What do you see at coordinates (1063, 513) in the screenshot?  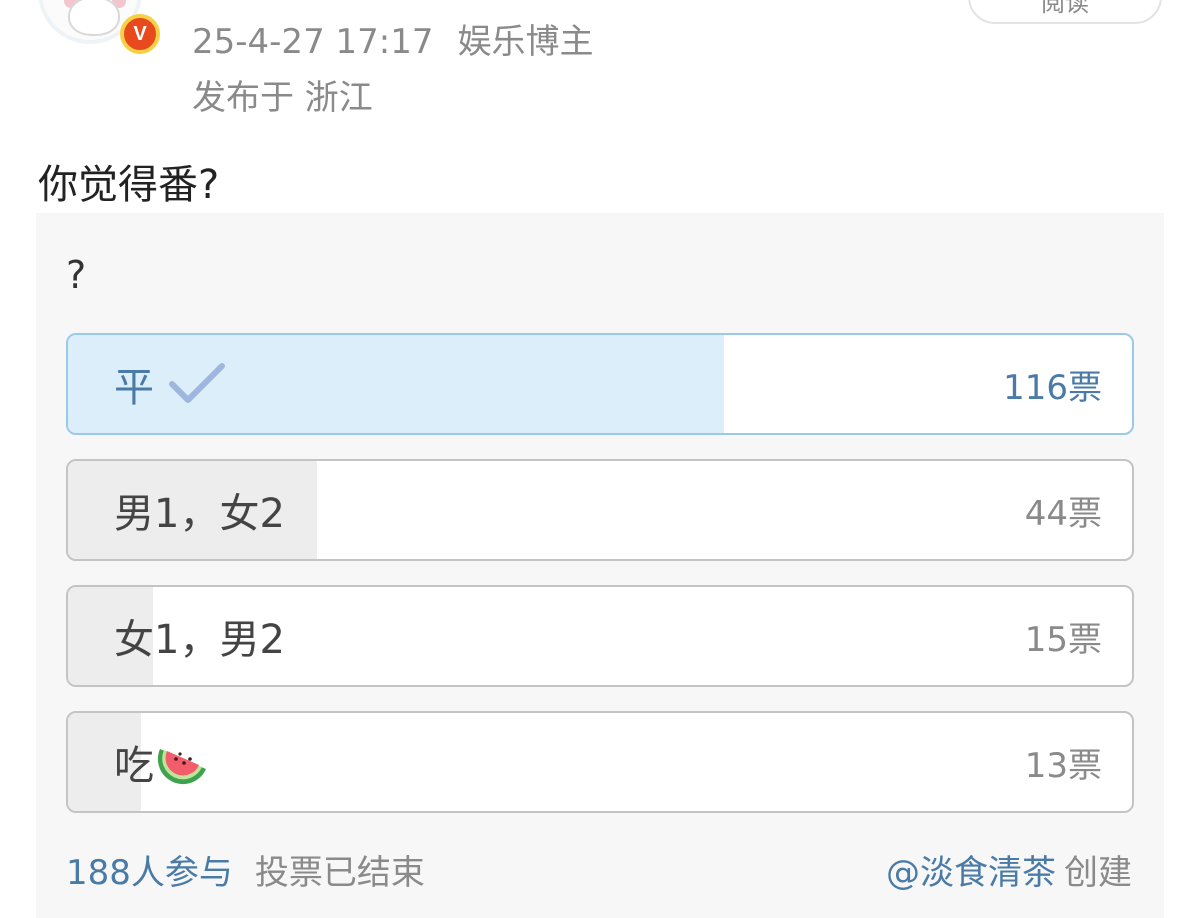 I see `poll-option-votes: 44票` at bounding box center [1063, 513].